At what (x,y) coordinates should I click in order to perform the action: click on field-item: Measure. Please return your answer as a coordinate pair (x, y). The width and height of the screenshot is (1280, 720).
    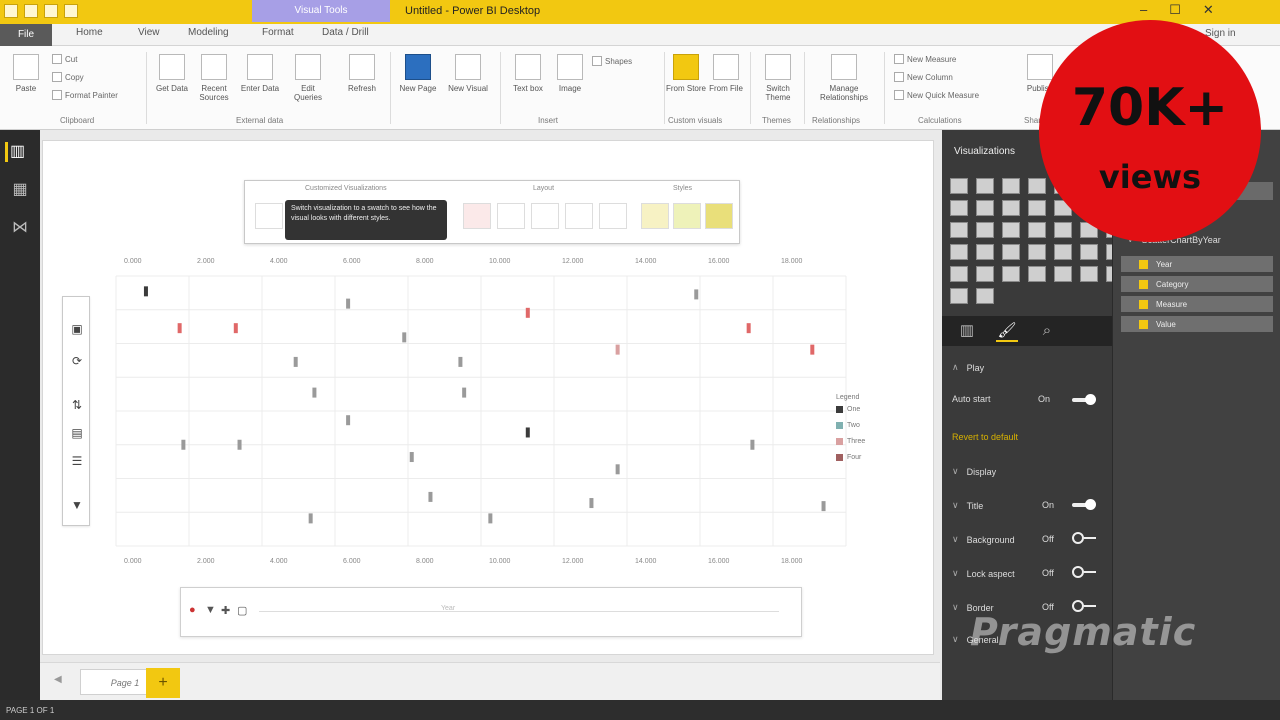
    Looking at the image, I should click on (1197, 304).